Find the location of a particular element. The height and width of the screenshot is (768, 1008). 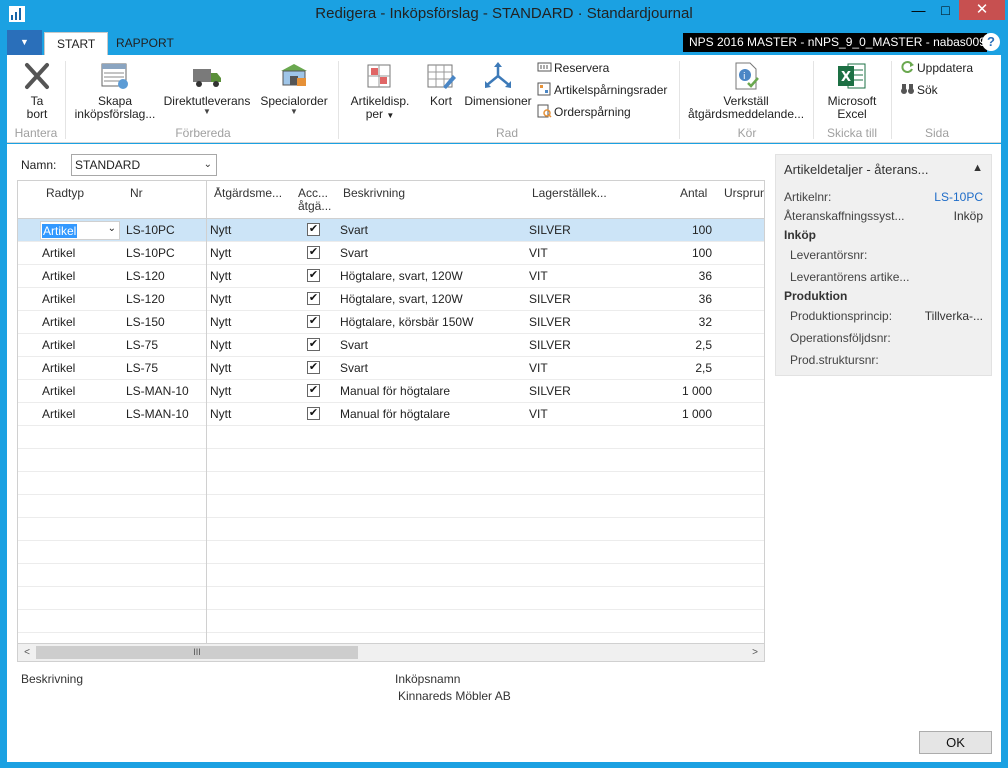

reserve-button: Reservera is located at coordinates (573, 68).